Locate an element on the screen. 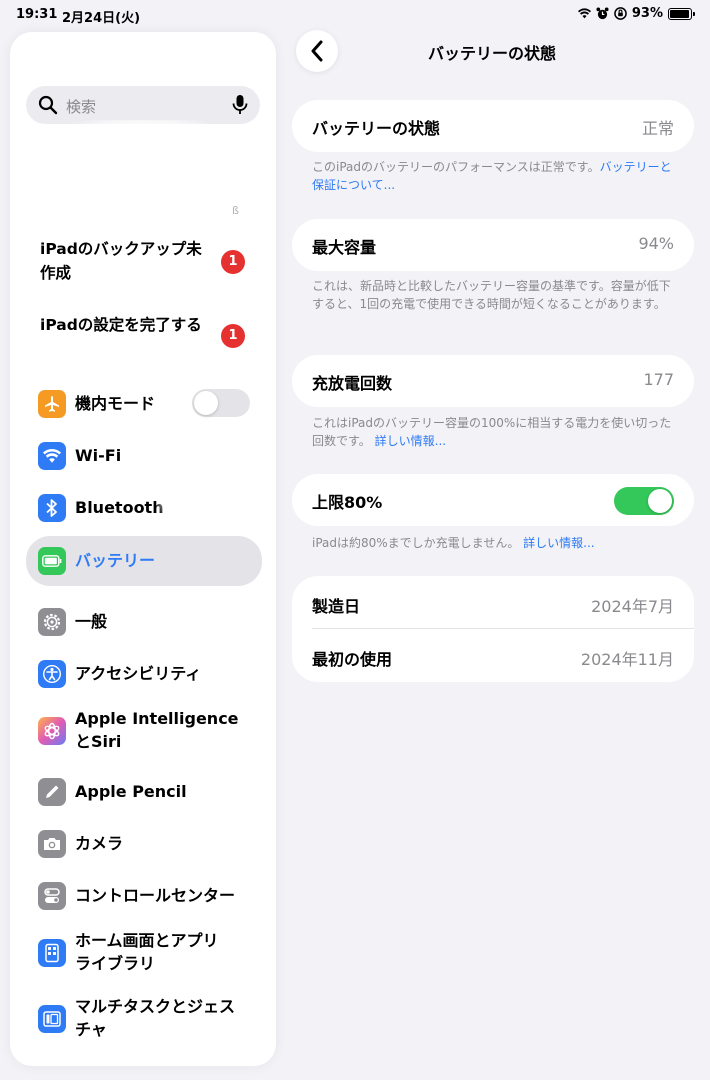 The width and height of the screenshot is (710, 1080). home-screen-icon is located at coordinates (52, 953).